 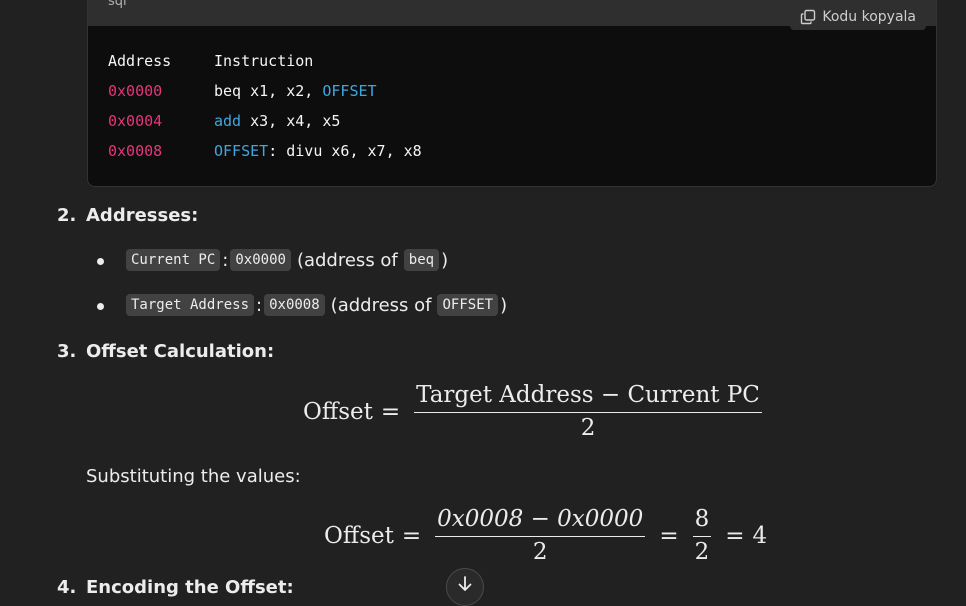 What do you see at coordinates (702, 535) in the screenshot?
I see `fraction: 8 2` at bounding box center [702, 535].